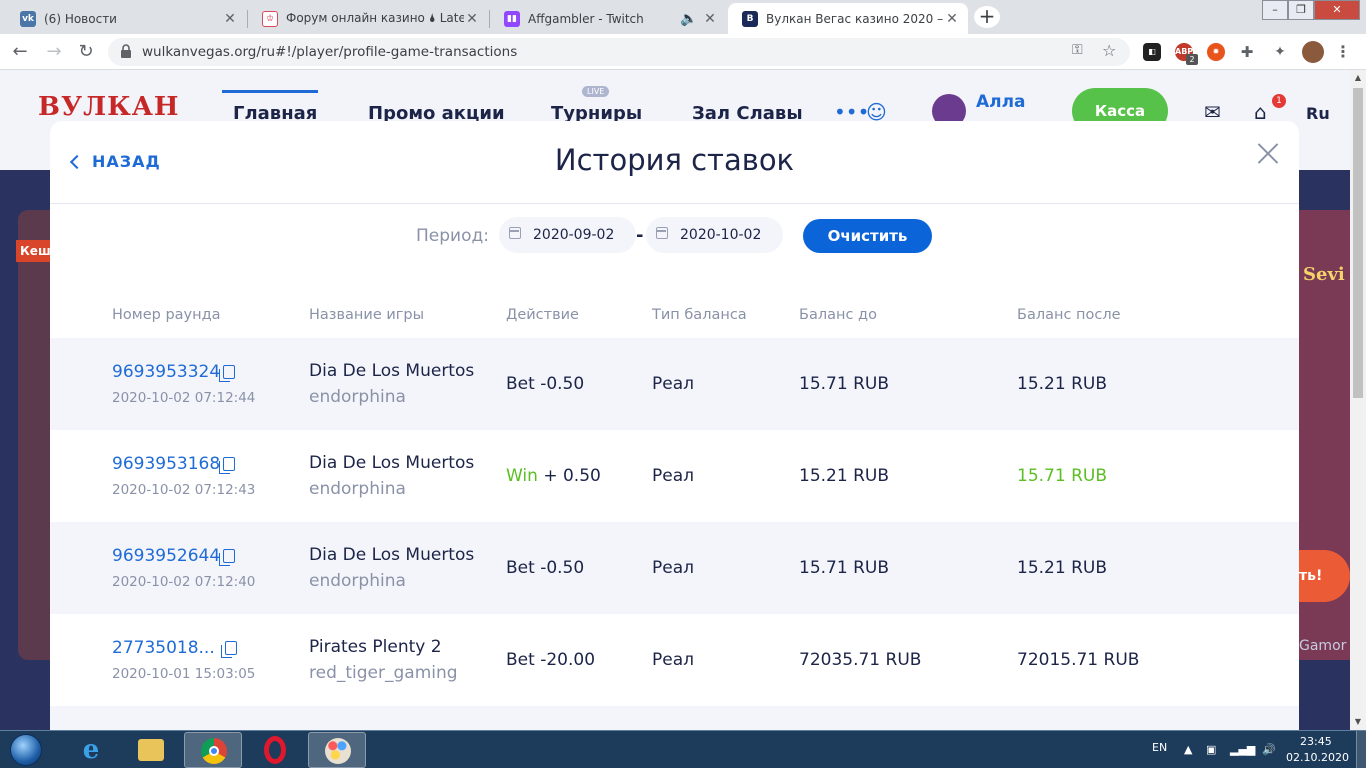 The image size is (1366, 768). Describe the element at coordinates (1358, 722) in the screenshot. I see `scroll-down-arrow: ▼` at that location.